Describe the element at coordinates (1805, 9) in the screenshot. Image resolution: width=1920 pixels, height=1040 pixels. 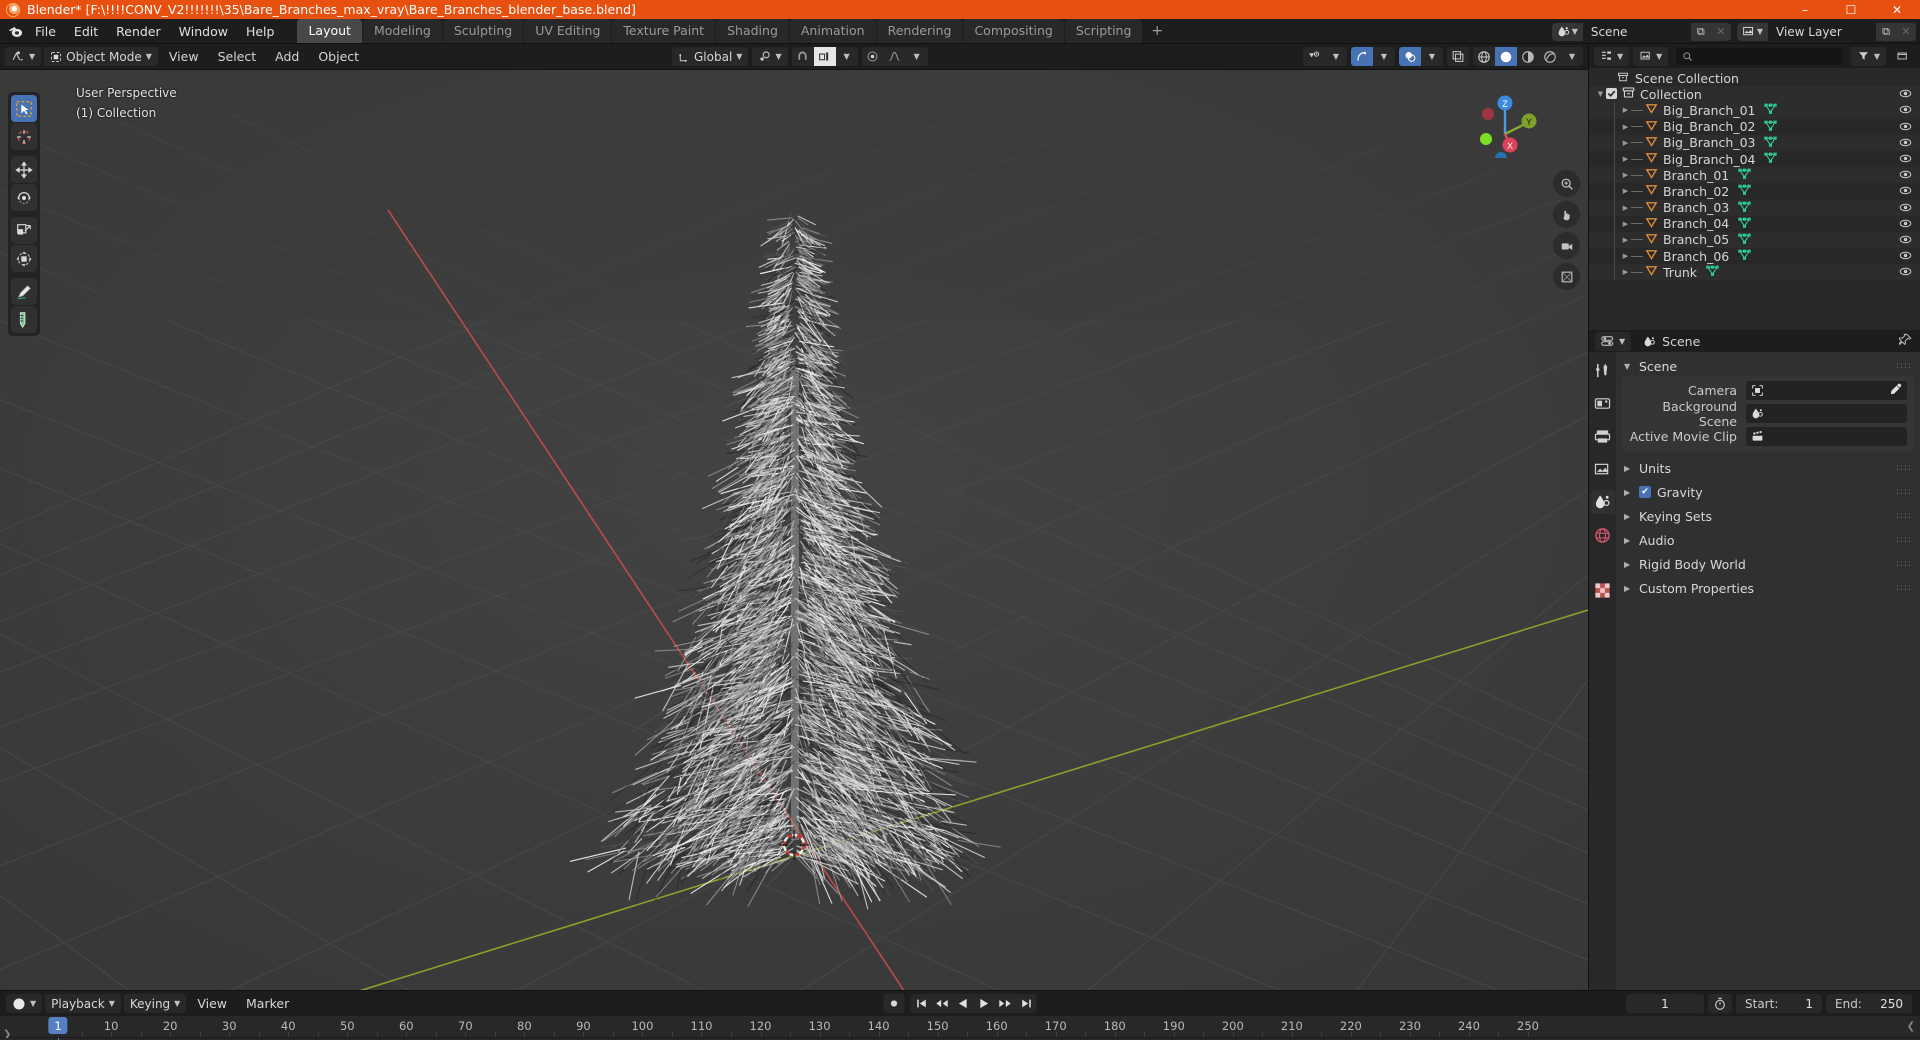
I see `minimize-button: –` at that location.